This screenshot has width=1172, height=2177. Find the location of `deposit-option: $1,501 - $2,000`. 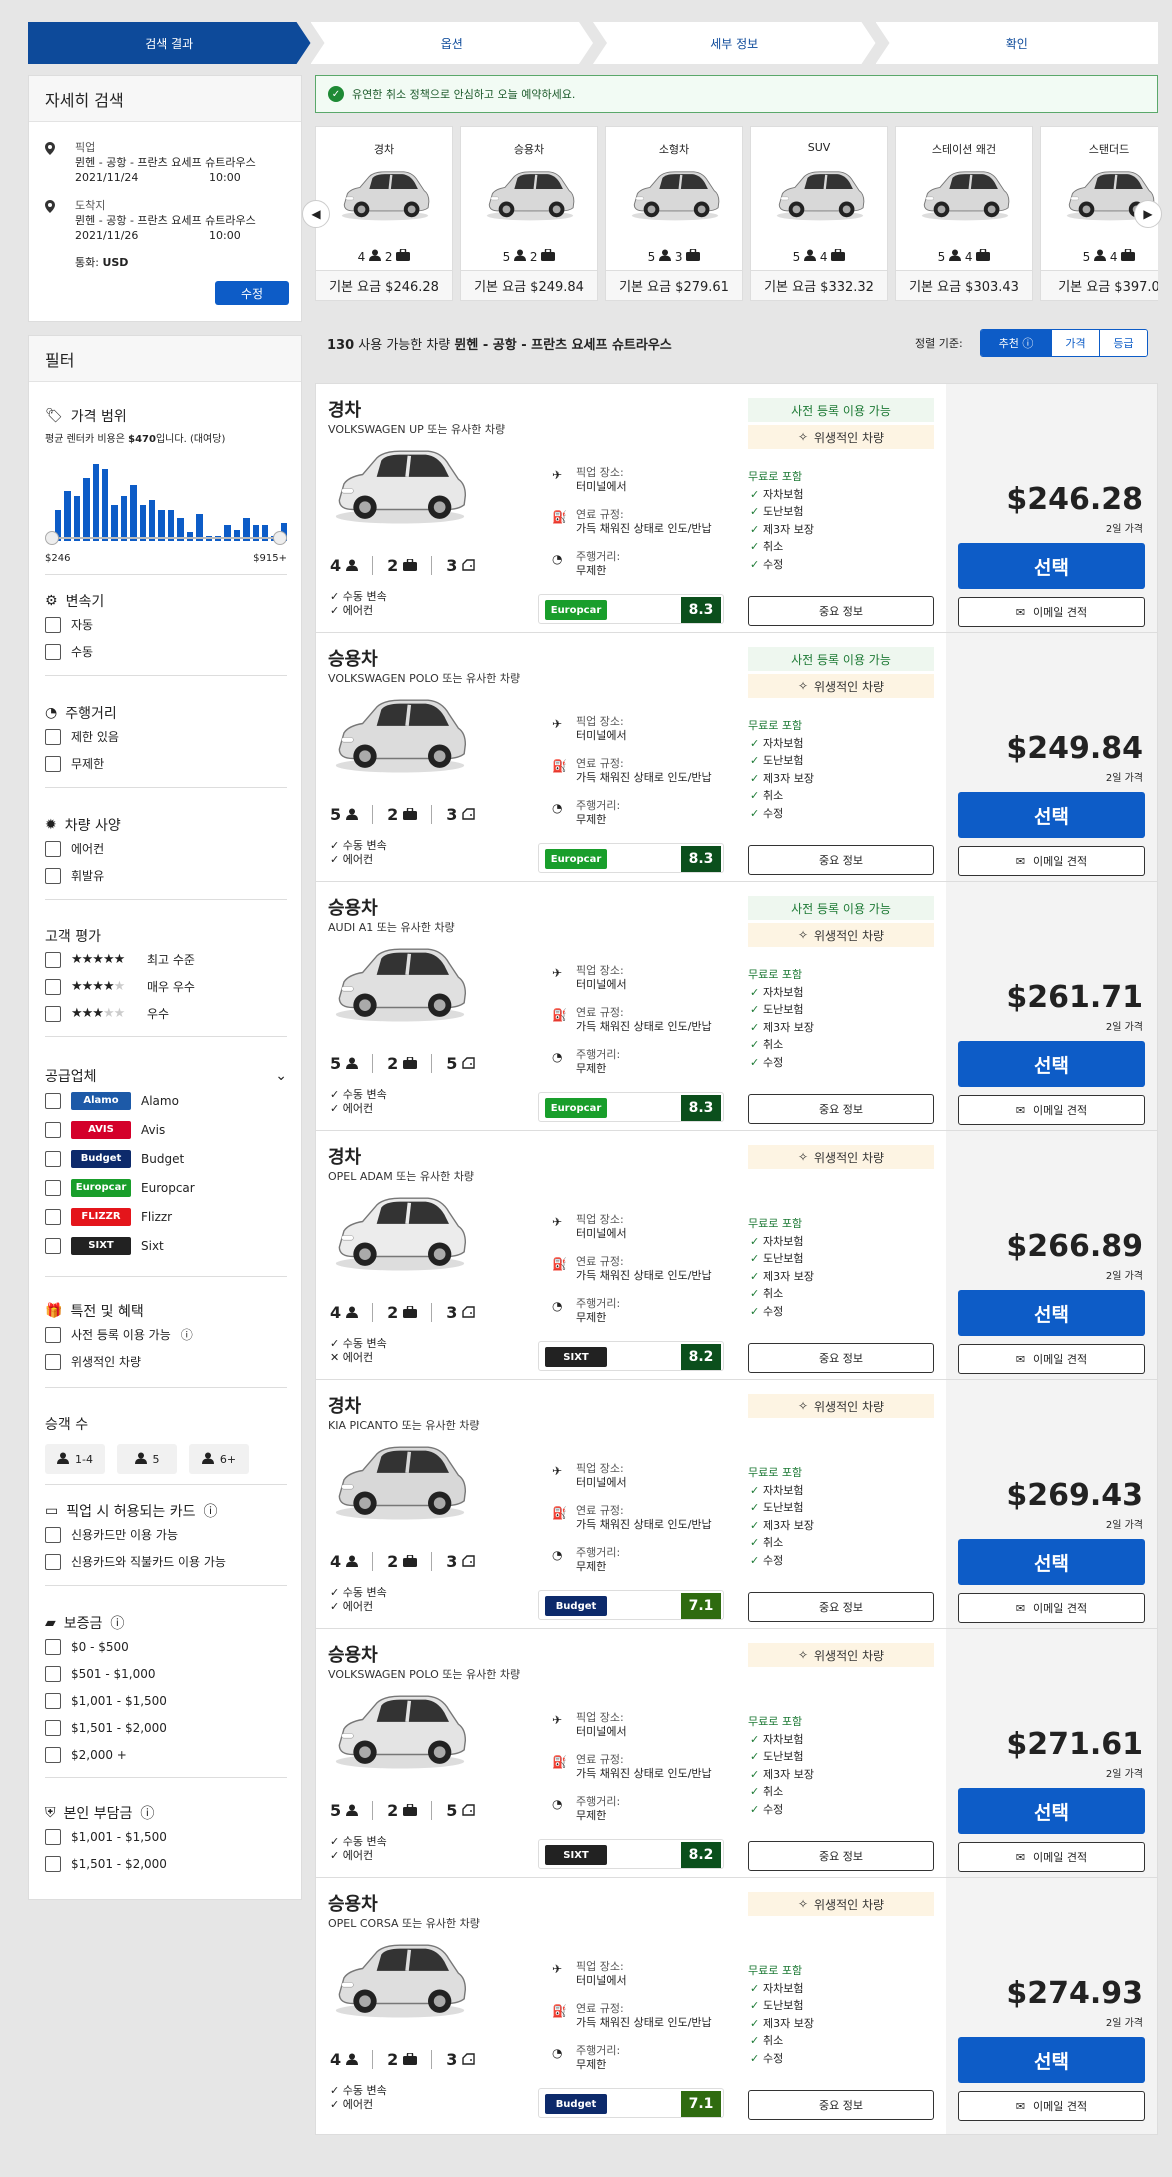

deposit-option: $1,501 - $2,000 is located at coordinates (166, 1727).